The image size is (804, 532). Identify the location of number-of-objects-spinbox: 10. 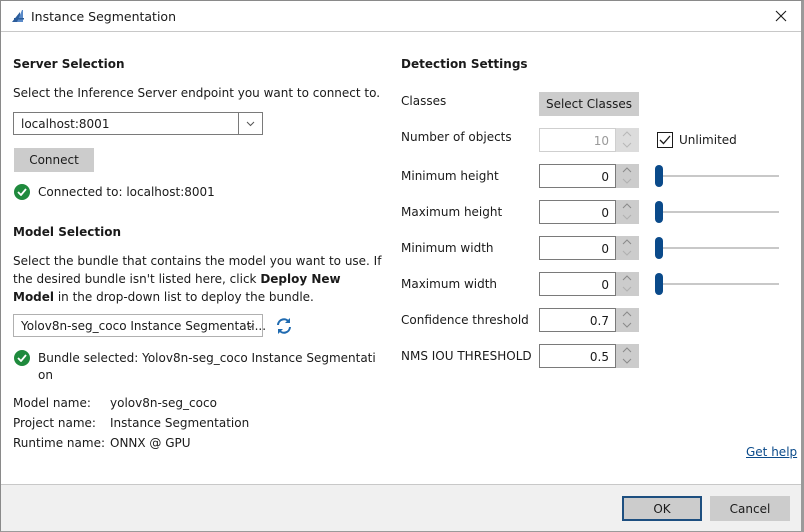
(589, 140).